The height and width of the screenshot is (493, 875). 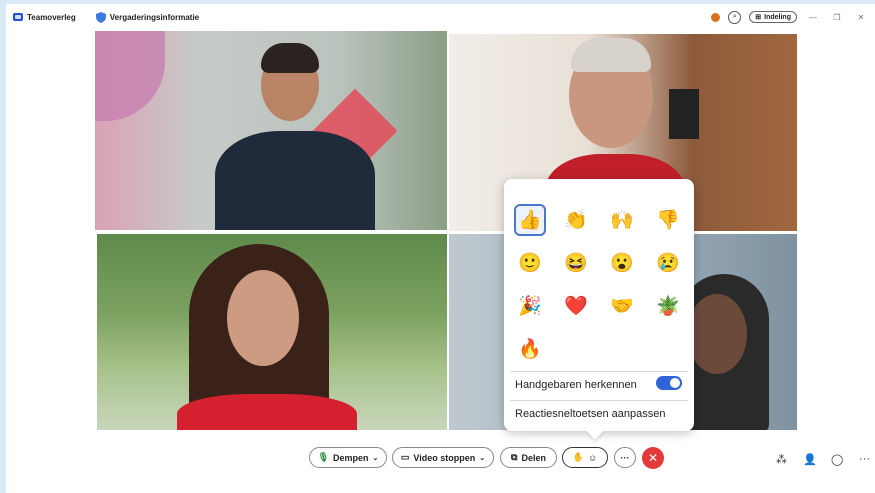 What do you see at coordinates (100, 17) in the screenshot?
I see `shield-icon` at bounding box center [100, 17].